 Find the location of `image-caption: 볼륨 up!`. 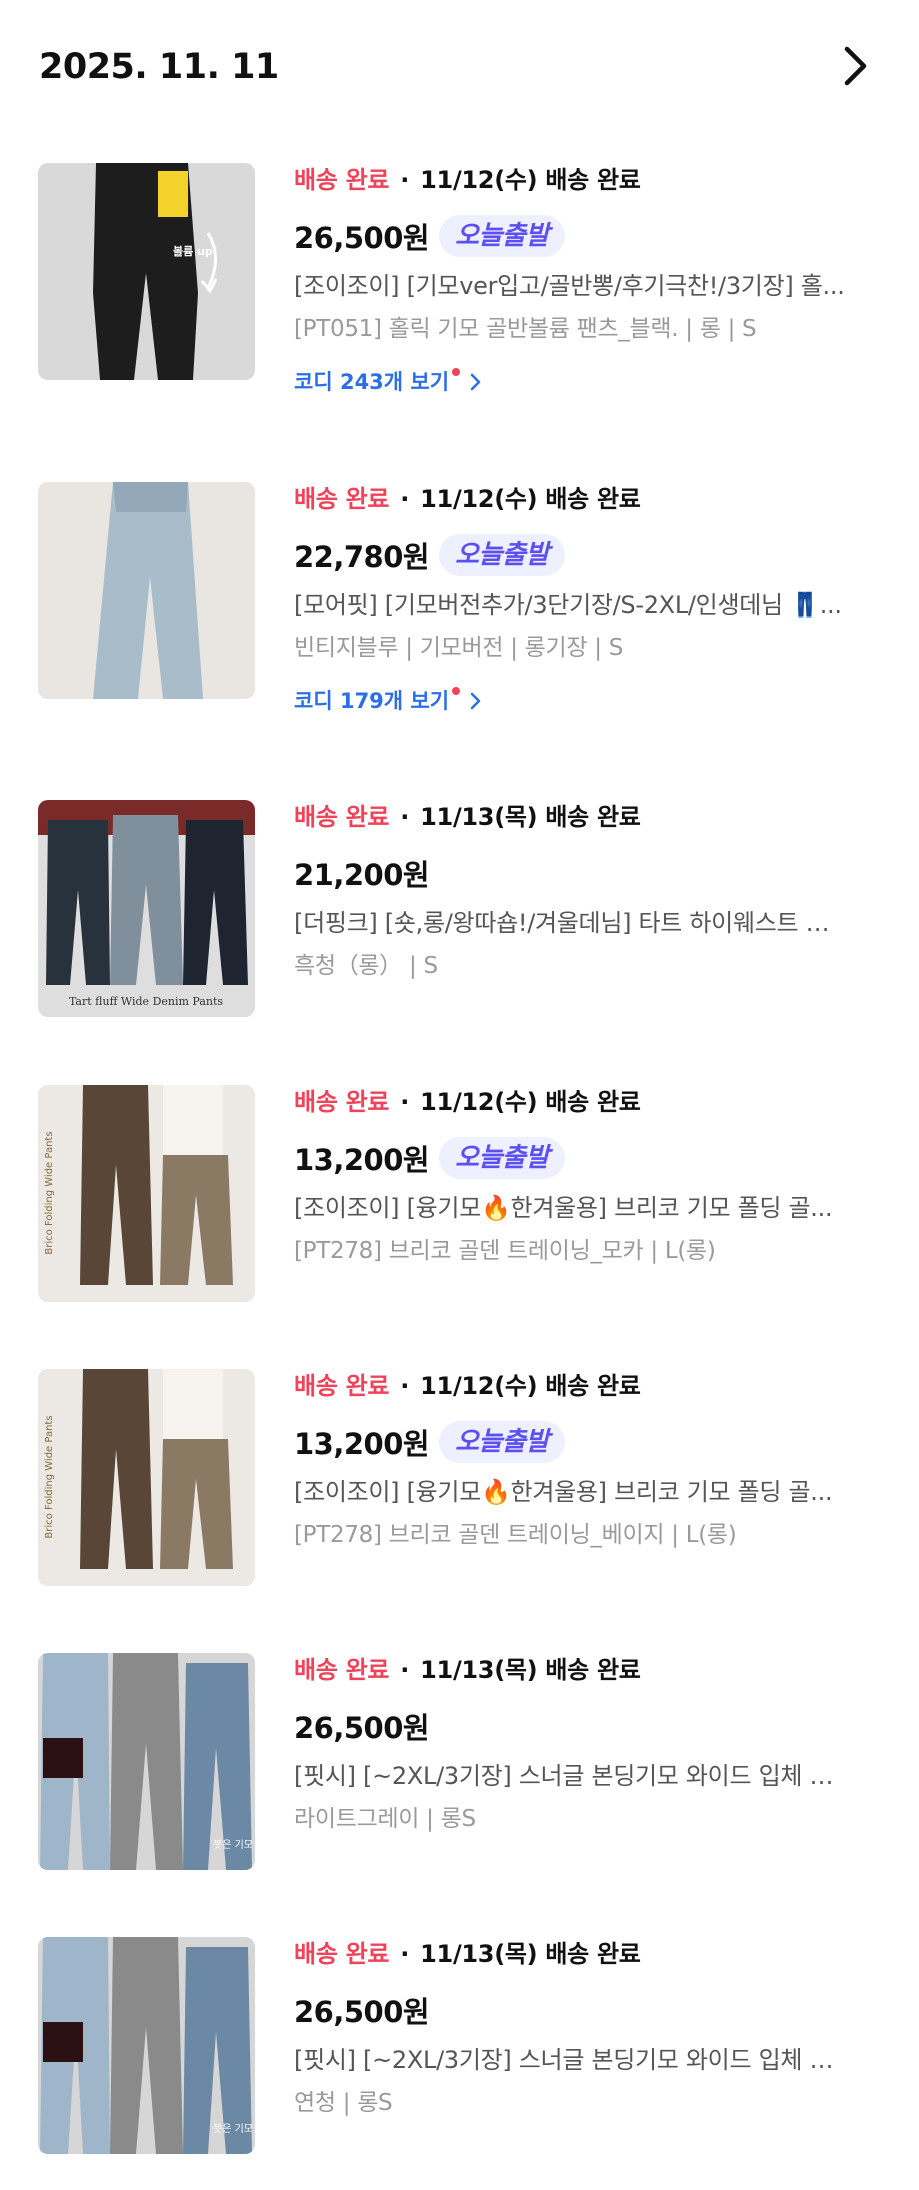

image-caption: 볼륨 up! is located at coordinates (195, 251).